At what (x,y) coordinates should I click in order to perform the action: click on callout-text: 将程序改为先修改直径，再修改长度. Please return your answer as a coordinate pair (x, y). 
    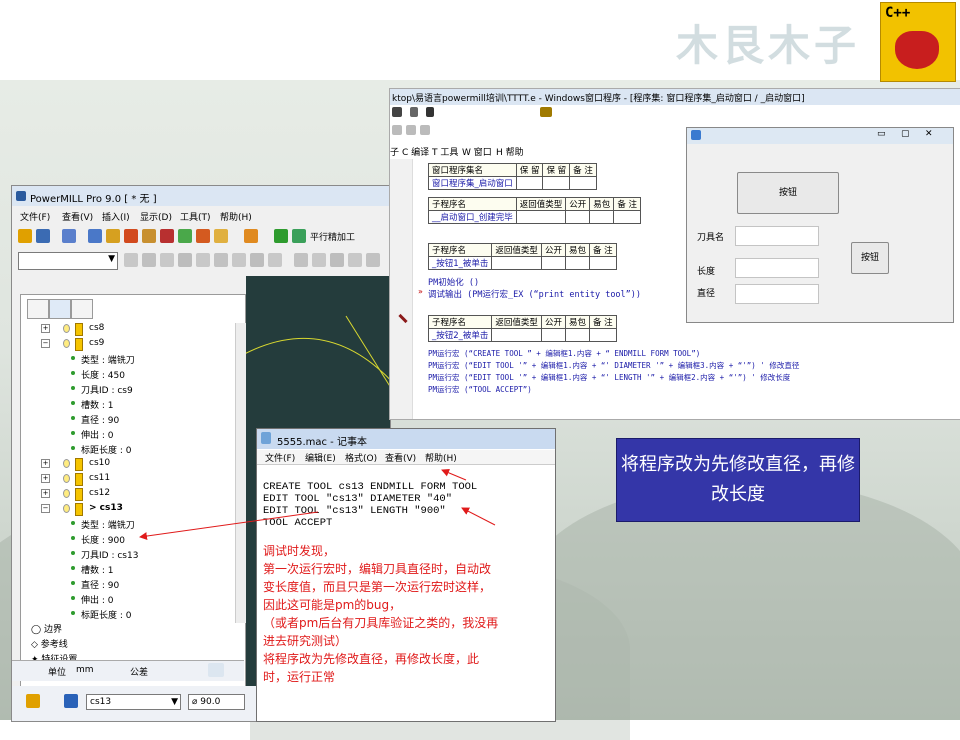
    Looking at the image, I should click on (738, 479).